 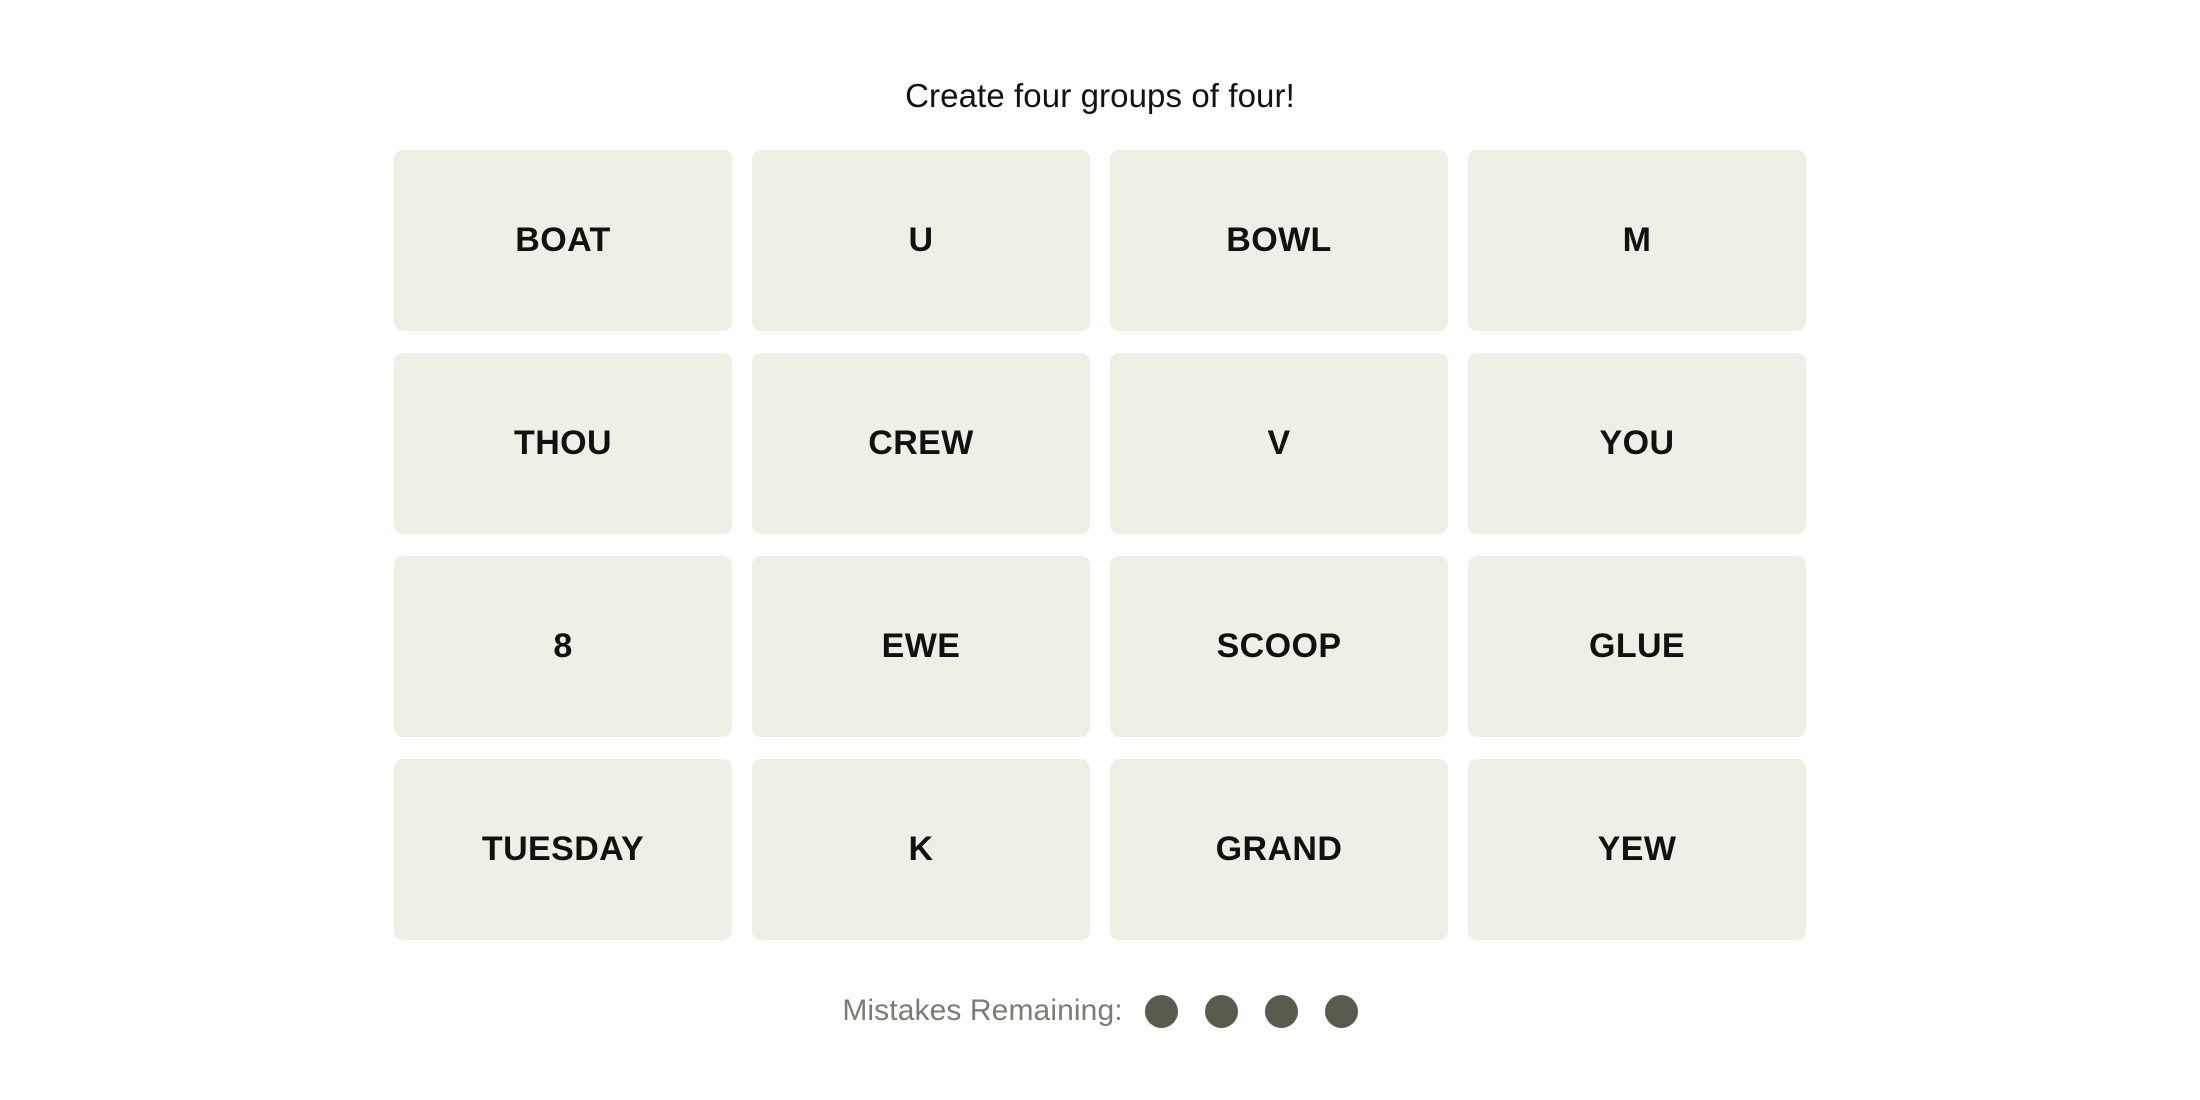 I want to click on word-tile-label: 8, so click(x=563, y=646).